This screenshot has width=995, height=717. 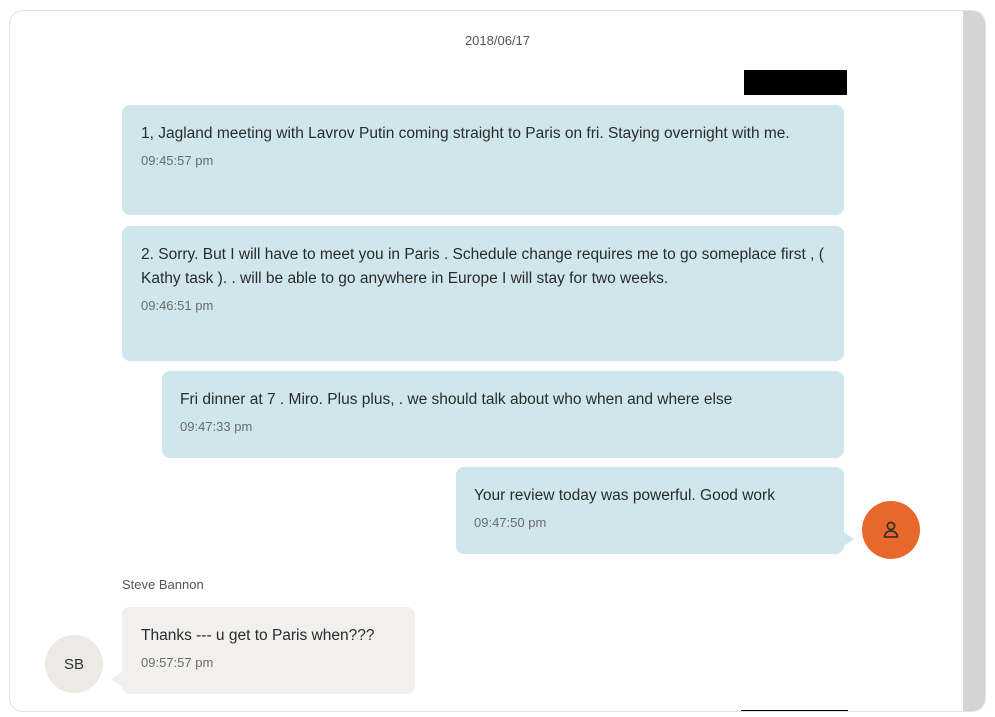 I want to click on conversation-date: 2018/06/17, so click(x=497, y=40).